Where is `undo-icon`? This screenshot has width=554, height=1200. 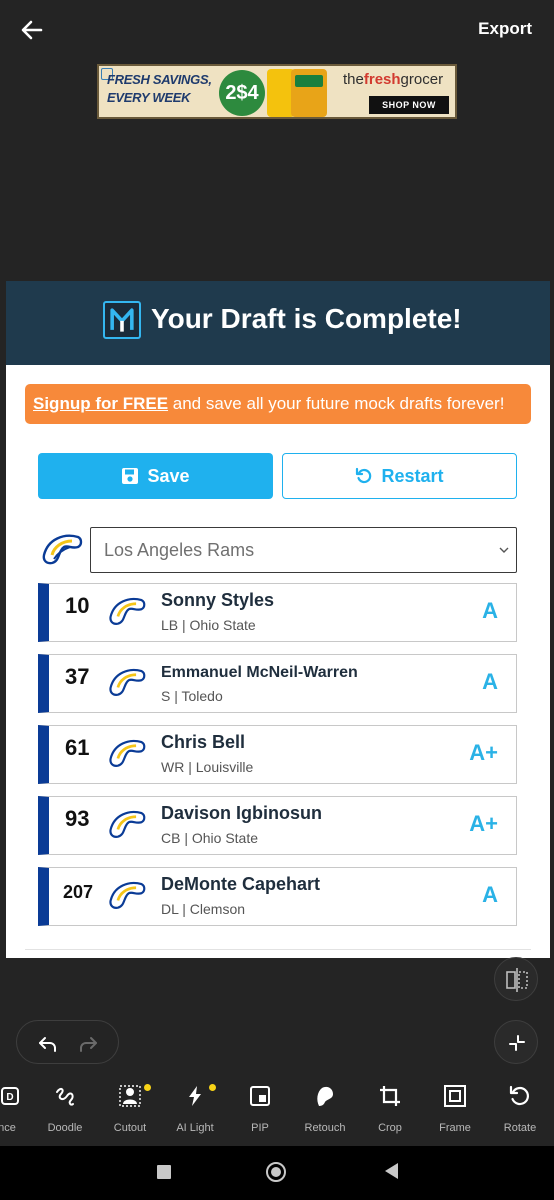 undo-icon is located at coordinates (48, 1043).